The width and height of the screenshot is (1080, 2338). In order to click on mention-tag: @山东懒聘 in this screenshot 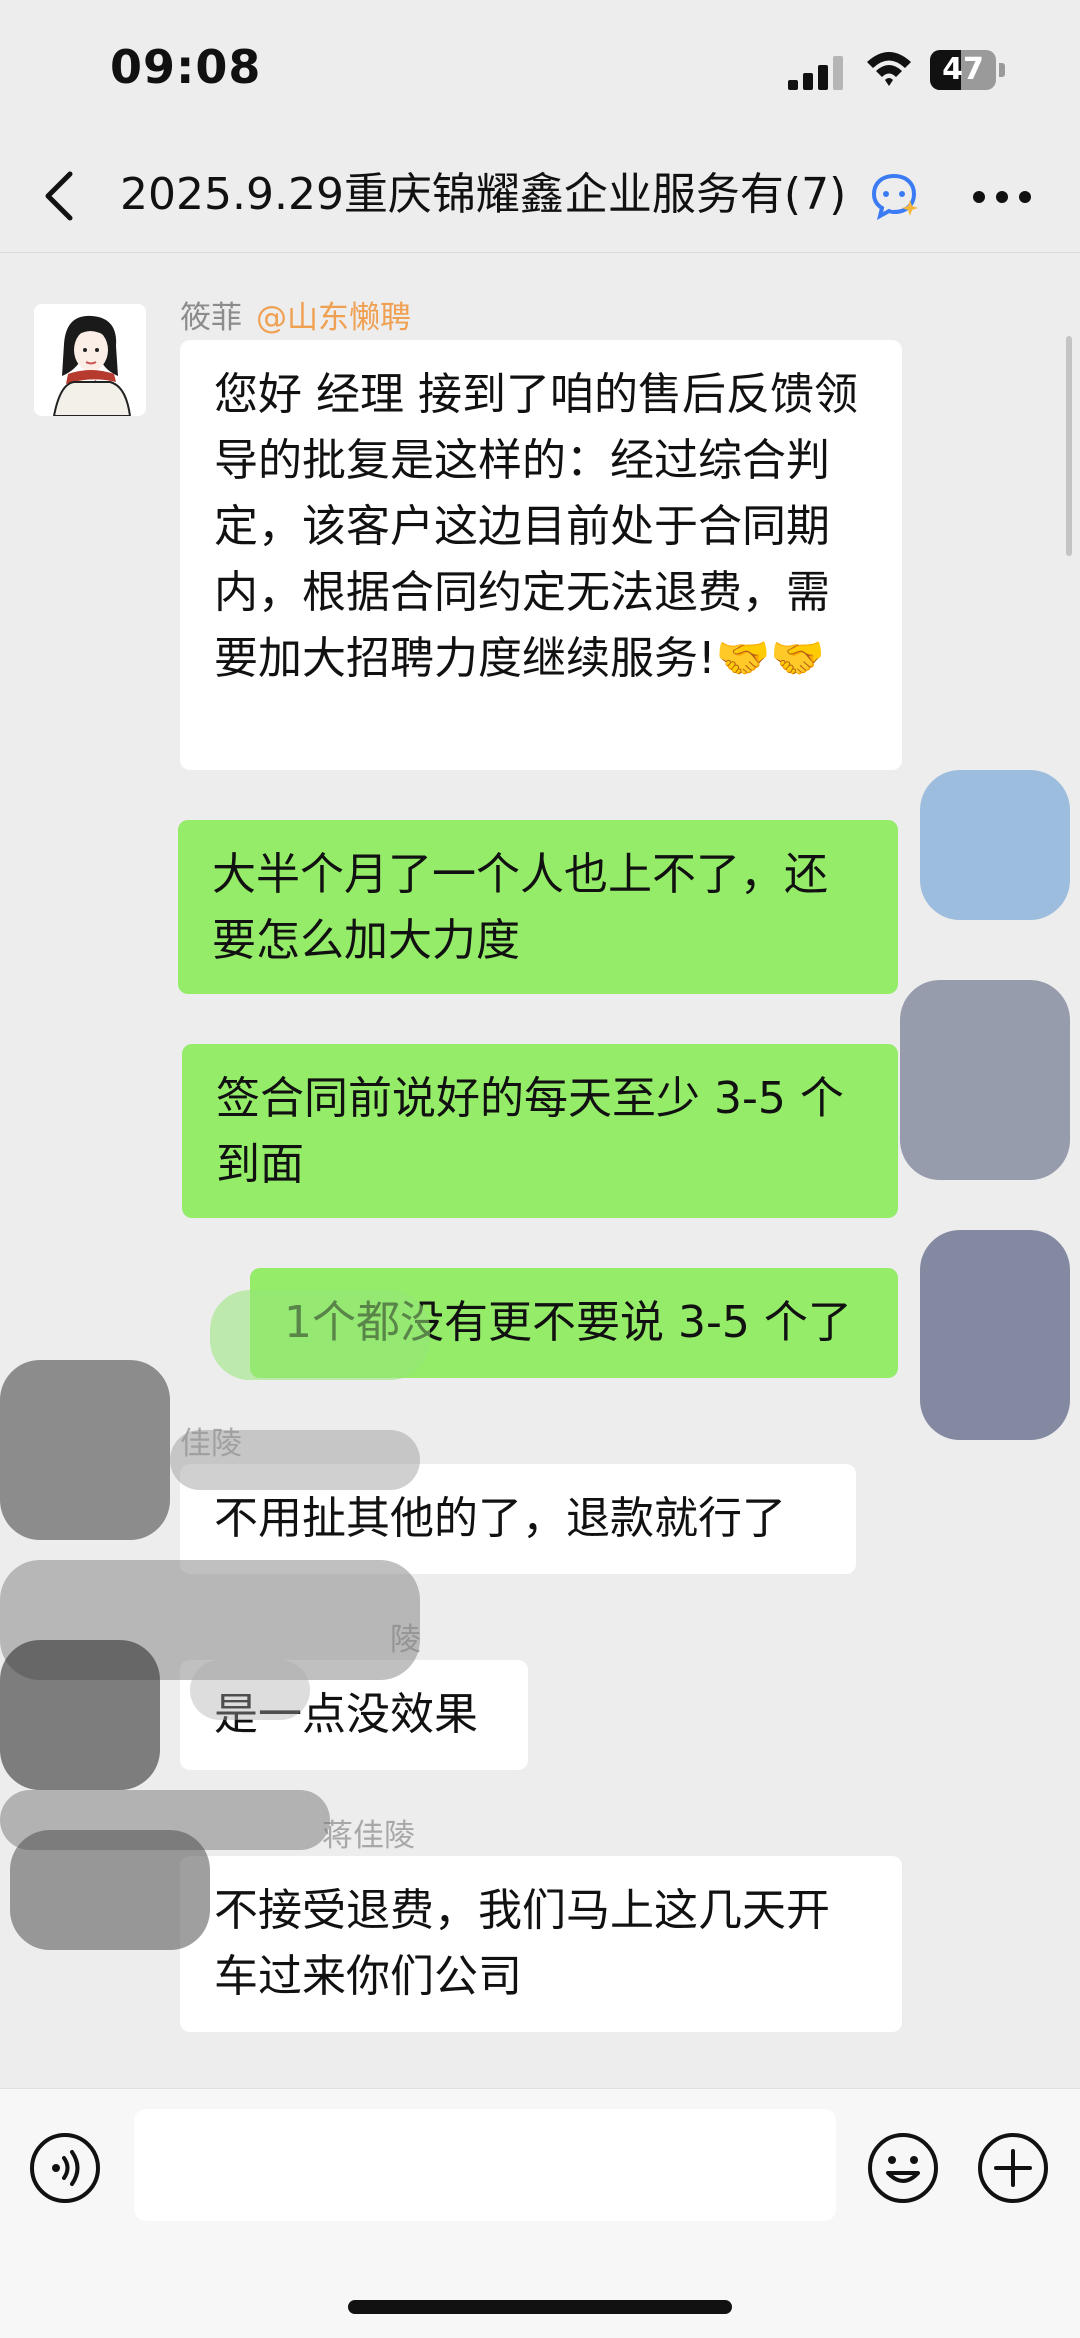, I will do `click(333, 318)`.